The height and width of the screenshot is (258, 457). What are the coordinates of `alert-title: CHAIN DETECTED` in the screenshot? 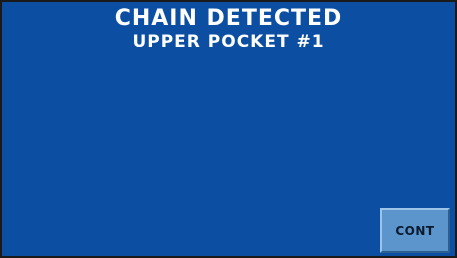 It's located at (228, 18).